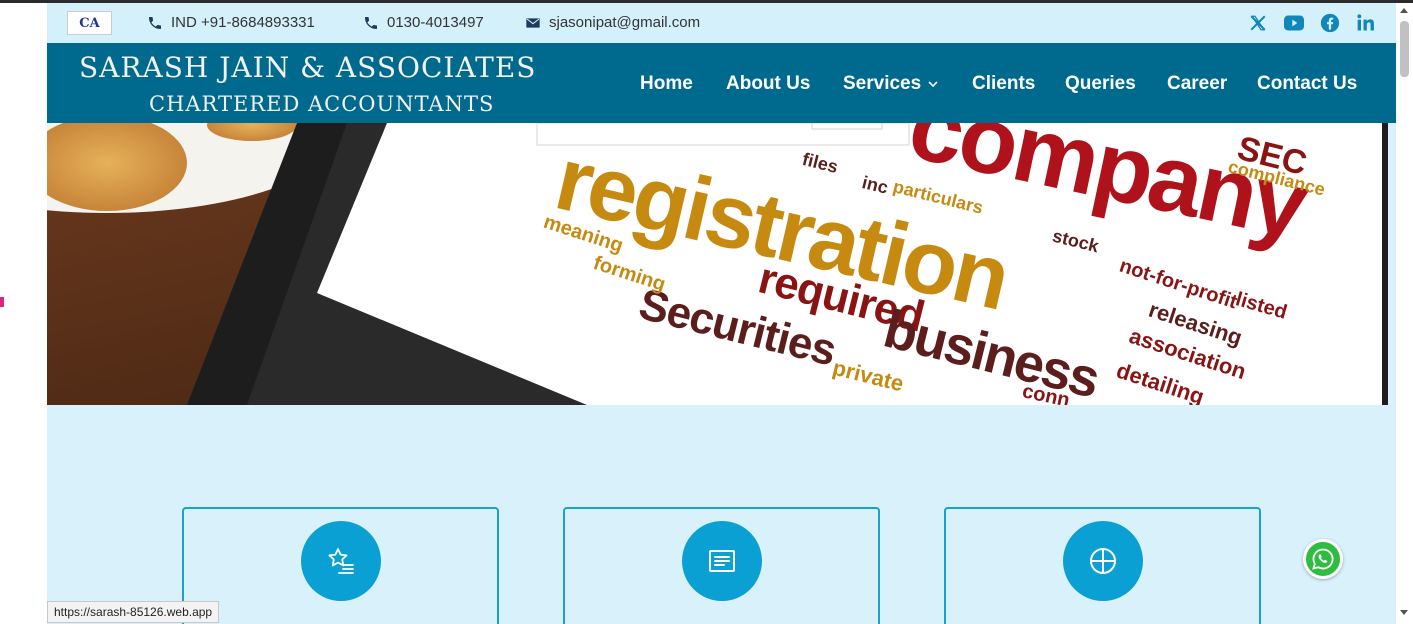 The width and height of the screenshot is (1413, 624). What do you see at coordinates (1404, 612) in the screenshot?
I see `scroll-down-arrow` at bounding box center [1404, 612].